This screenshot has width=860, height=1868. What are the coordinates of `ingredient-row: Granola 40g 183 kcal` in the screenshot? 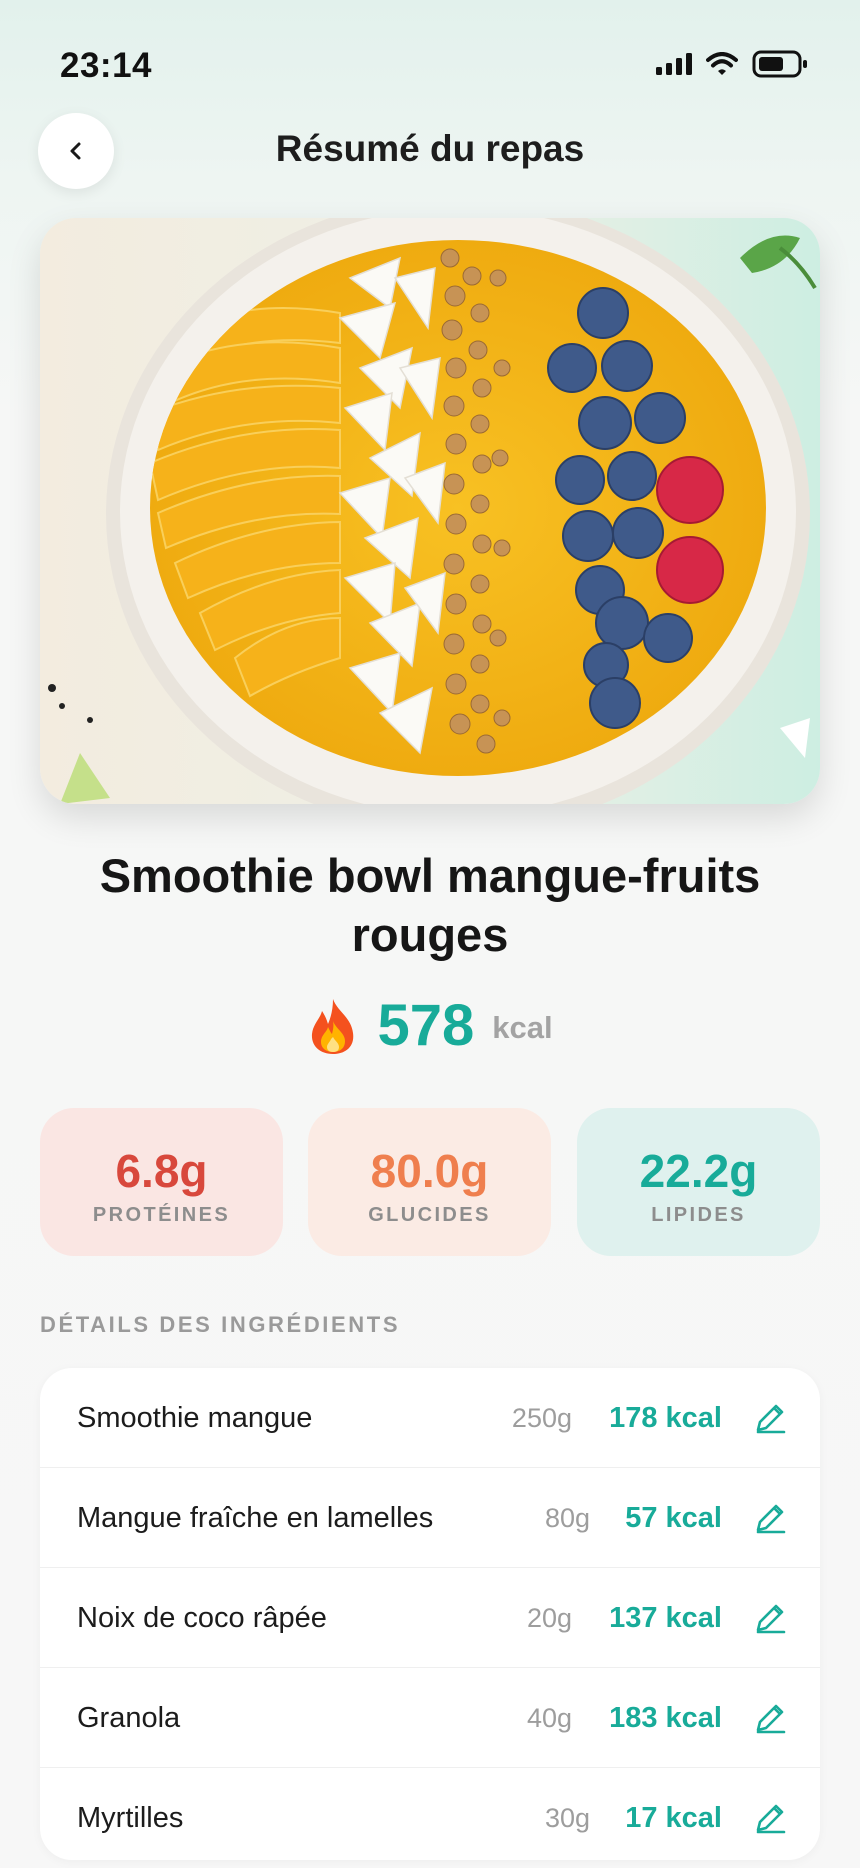 It's located at (430, 1718).